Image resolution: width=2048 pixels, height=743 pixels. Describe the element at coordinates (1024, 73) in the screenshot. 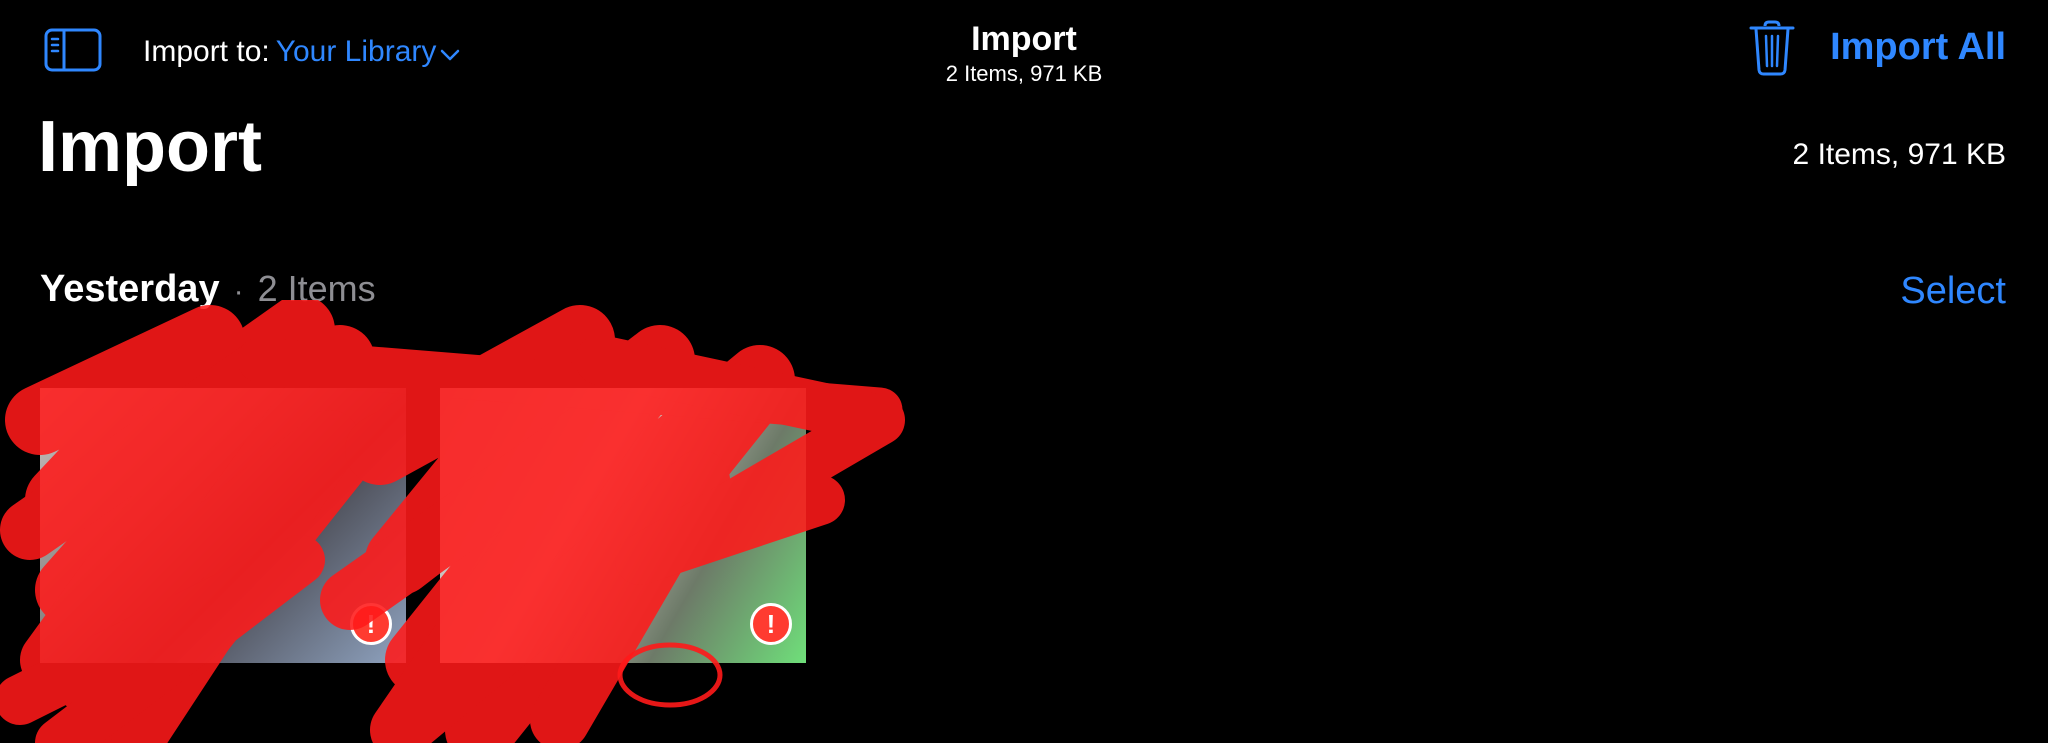

I see `nav-subtitle: 2 Items, 971 KB` at that location.